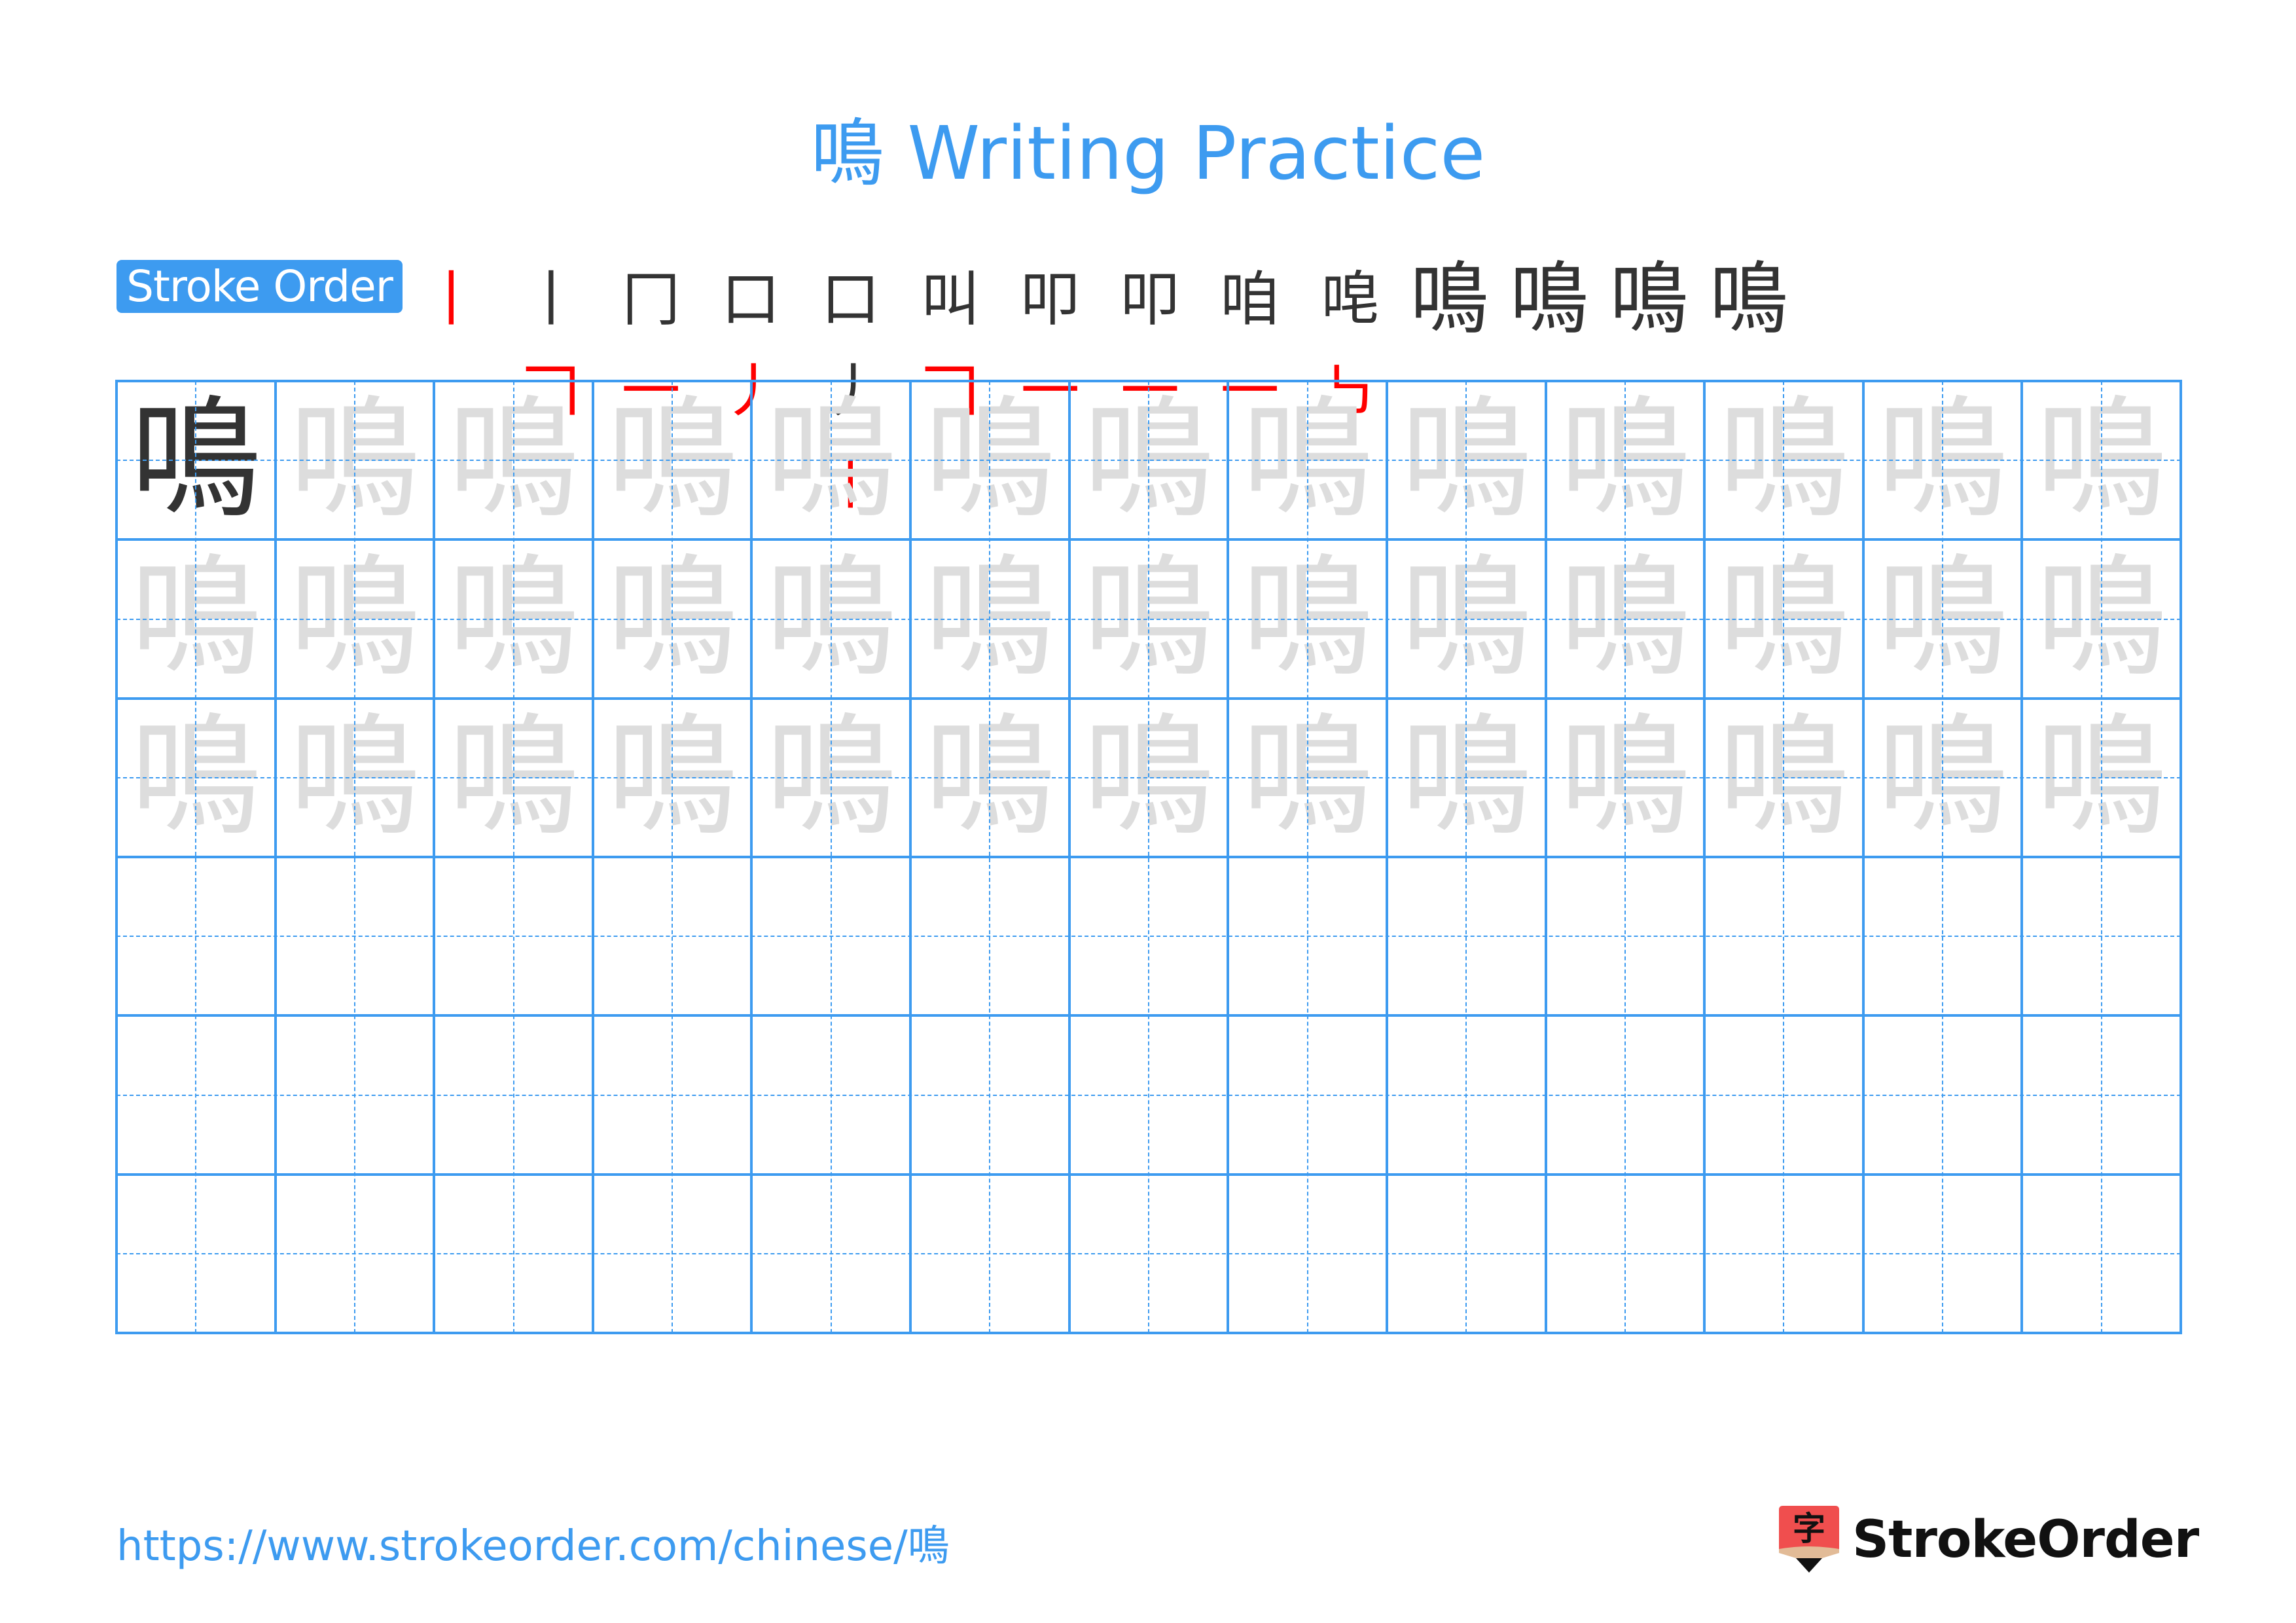  I want to click on stroke-step-13: 鳴, so click(1649, 300).